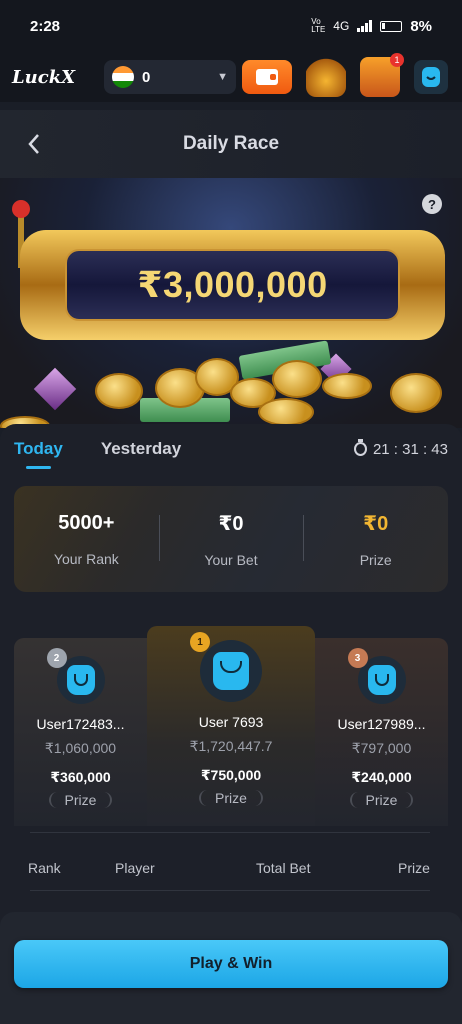 The height and width of the screenshot is (1024, 462). I want to click on stat-rank: 5000+ Your Rank, so click(86, 539).